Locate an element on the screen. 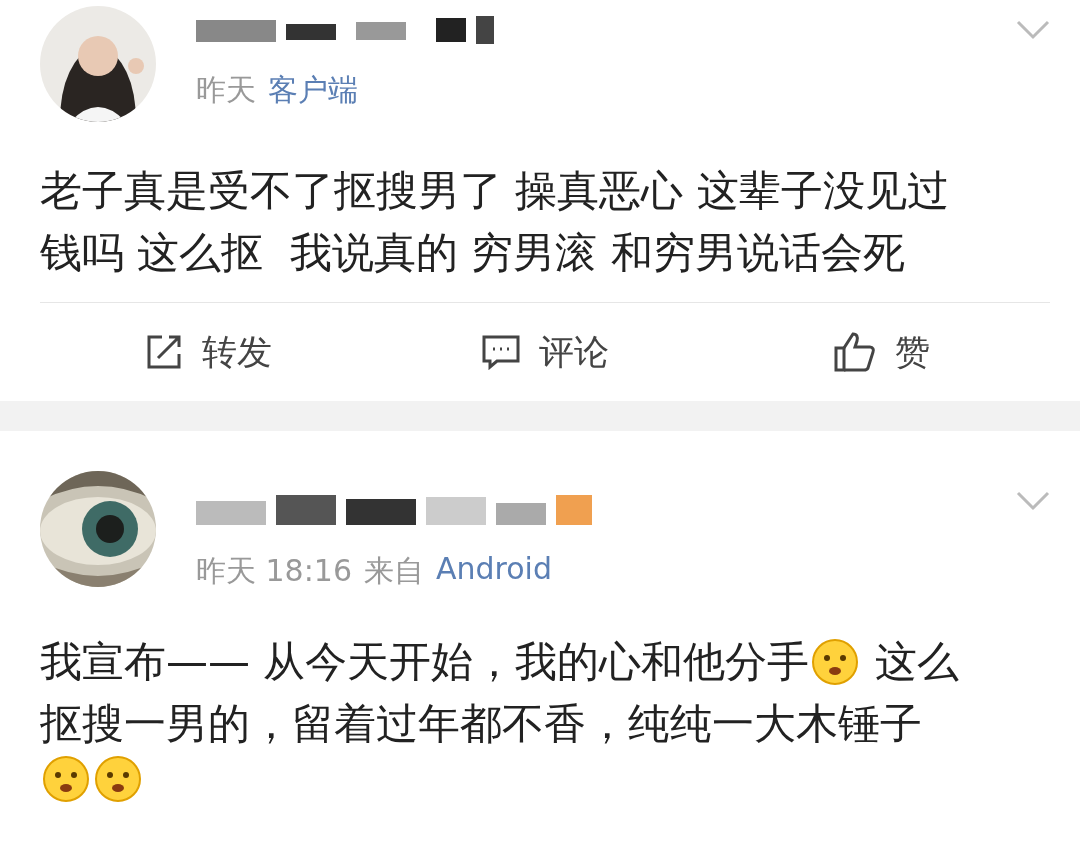 This screenshot has height=844, width=1080. comment-button: 评论 is located at coordinates (545, 352).